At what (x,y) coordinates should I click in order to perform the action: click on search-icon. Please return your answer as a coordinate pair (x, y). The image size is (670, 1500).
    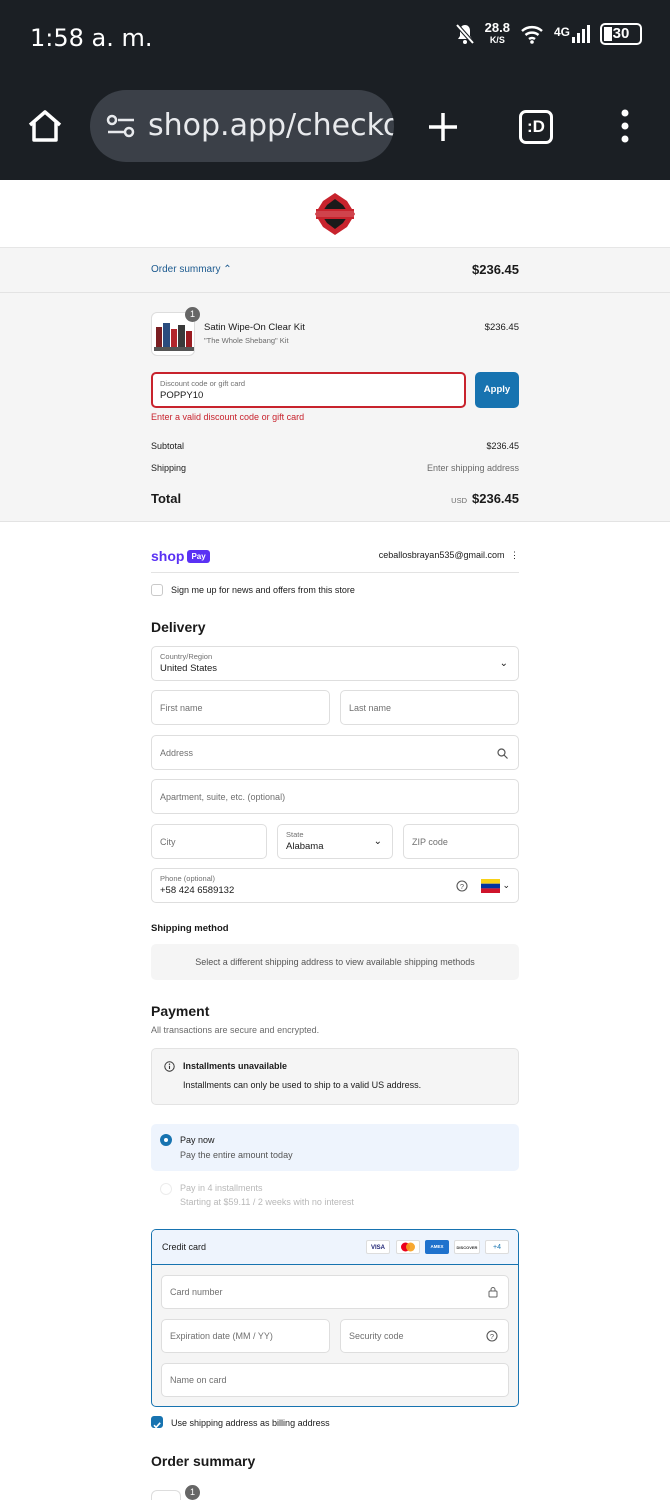
    Looking at the image, I should click on (502, 753).